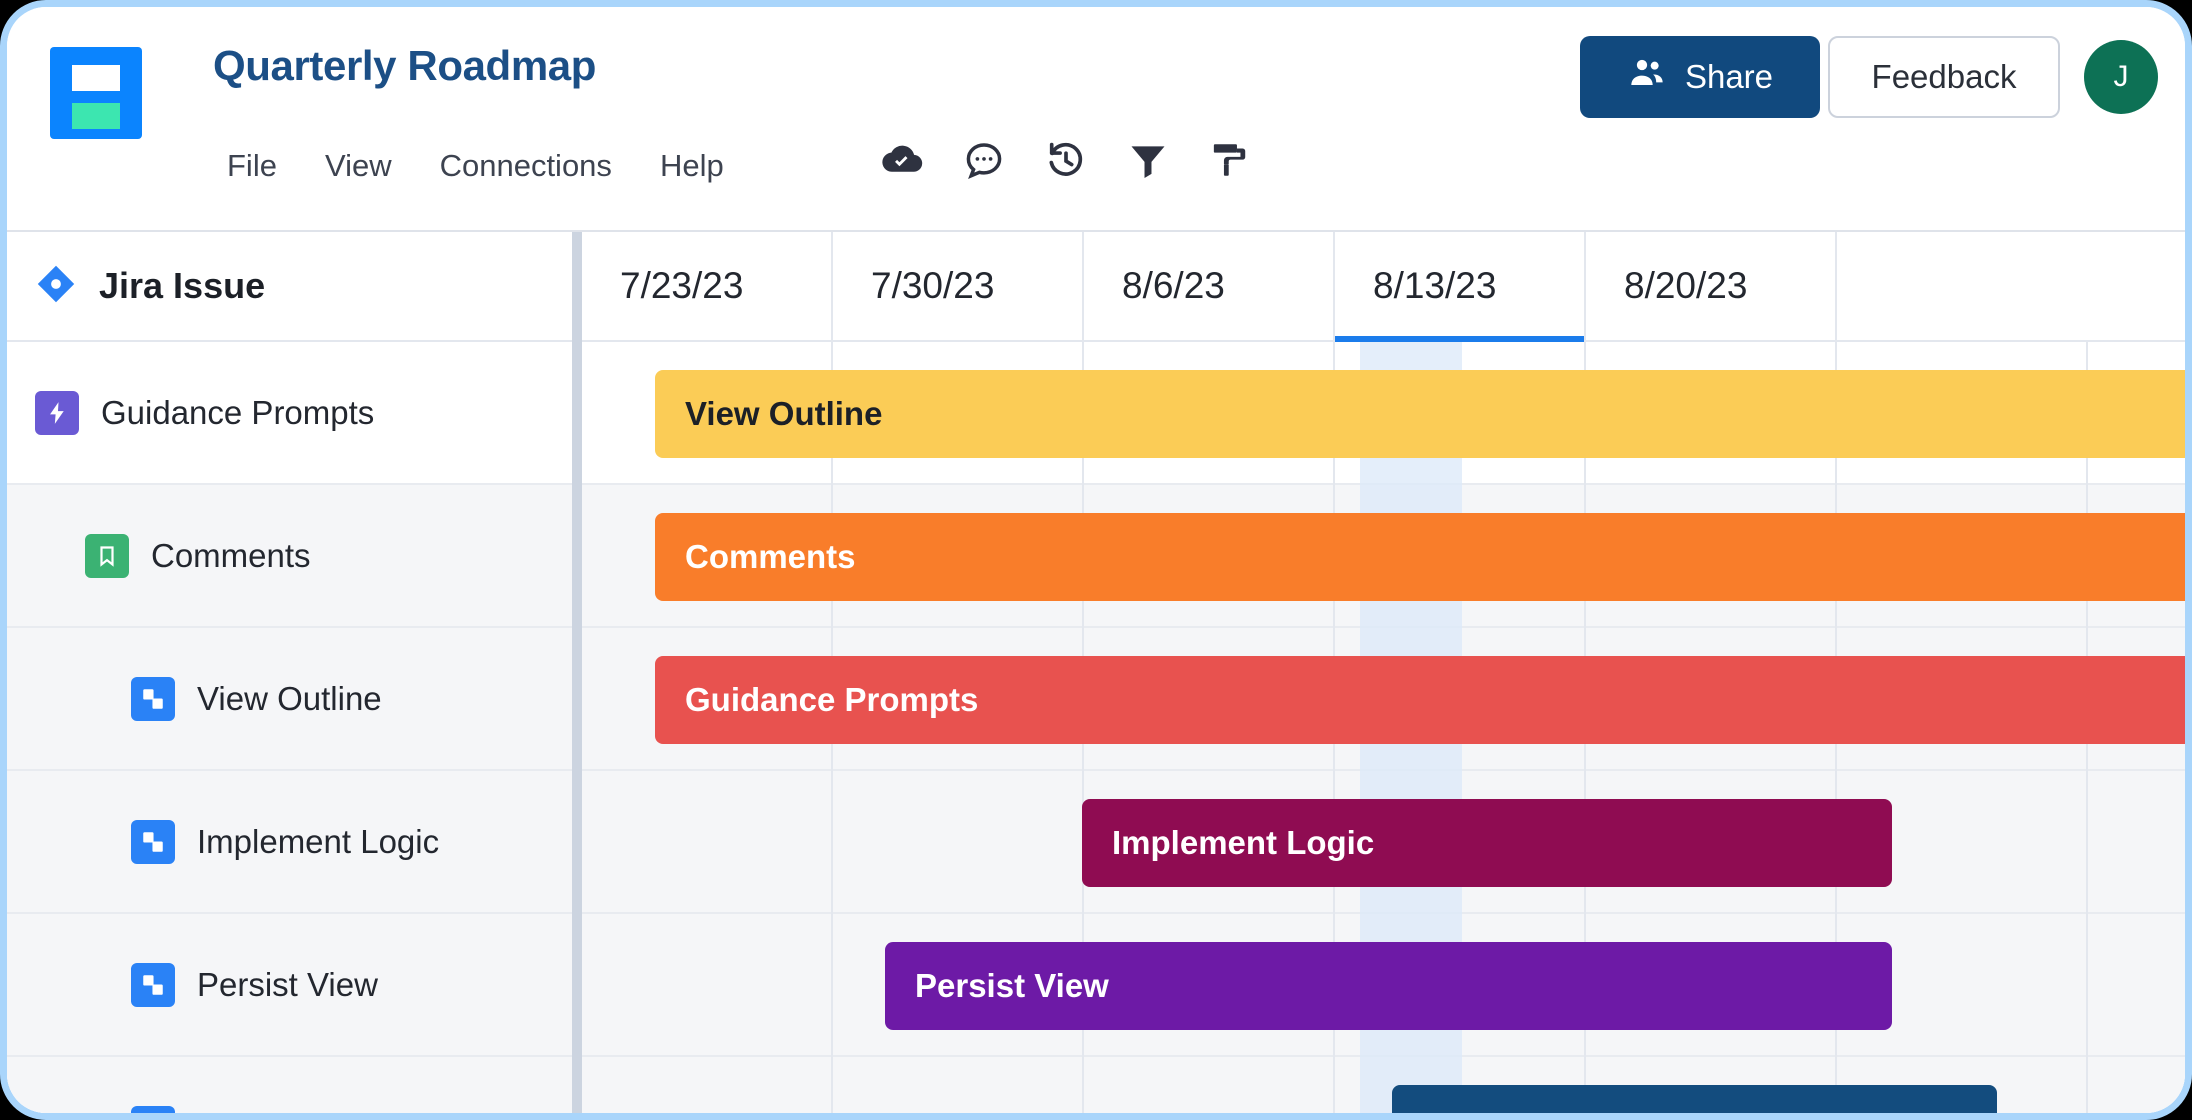 The height and width of the screenshot is (1120, 2192). Describe the element at coordinates (289, 287) in the screenshot. I see `sidebar-header: Jira Issue` at that location.